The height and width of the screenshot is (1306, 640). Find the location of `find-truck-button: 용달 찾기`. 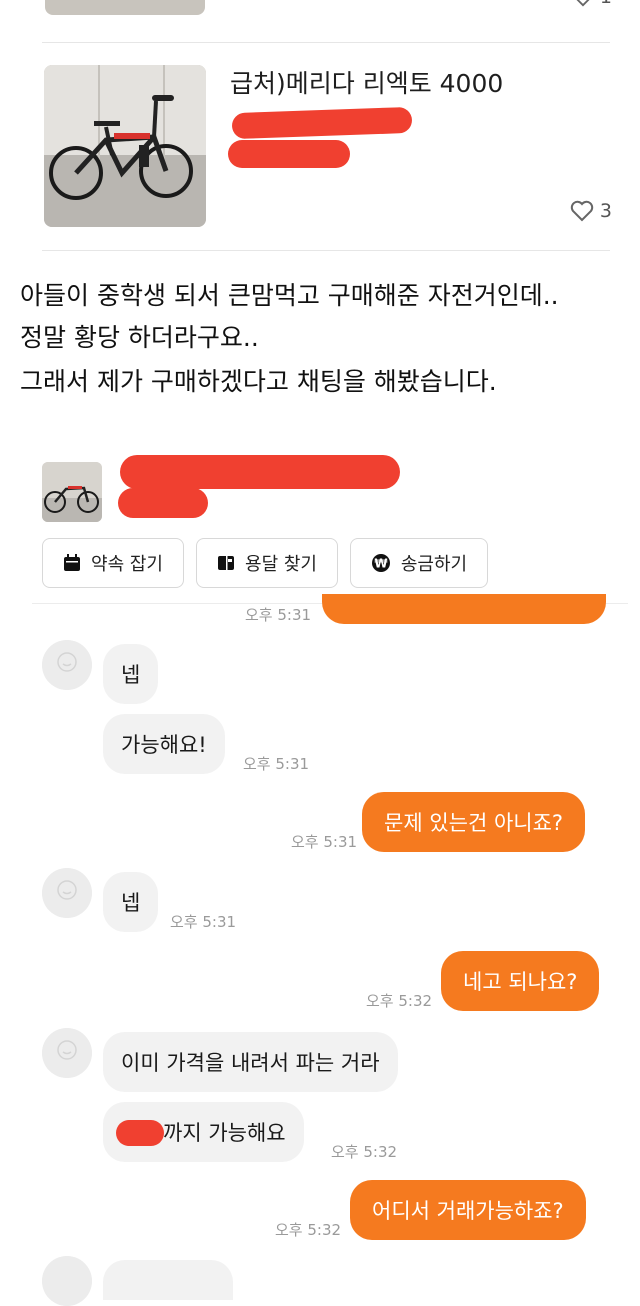

find-truck-button: 용달 찾기 is located at coordinates (267, 563).